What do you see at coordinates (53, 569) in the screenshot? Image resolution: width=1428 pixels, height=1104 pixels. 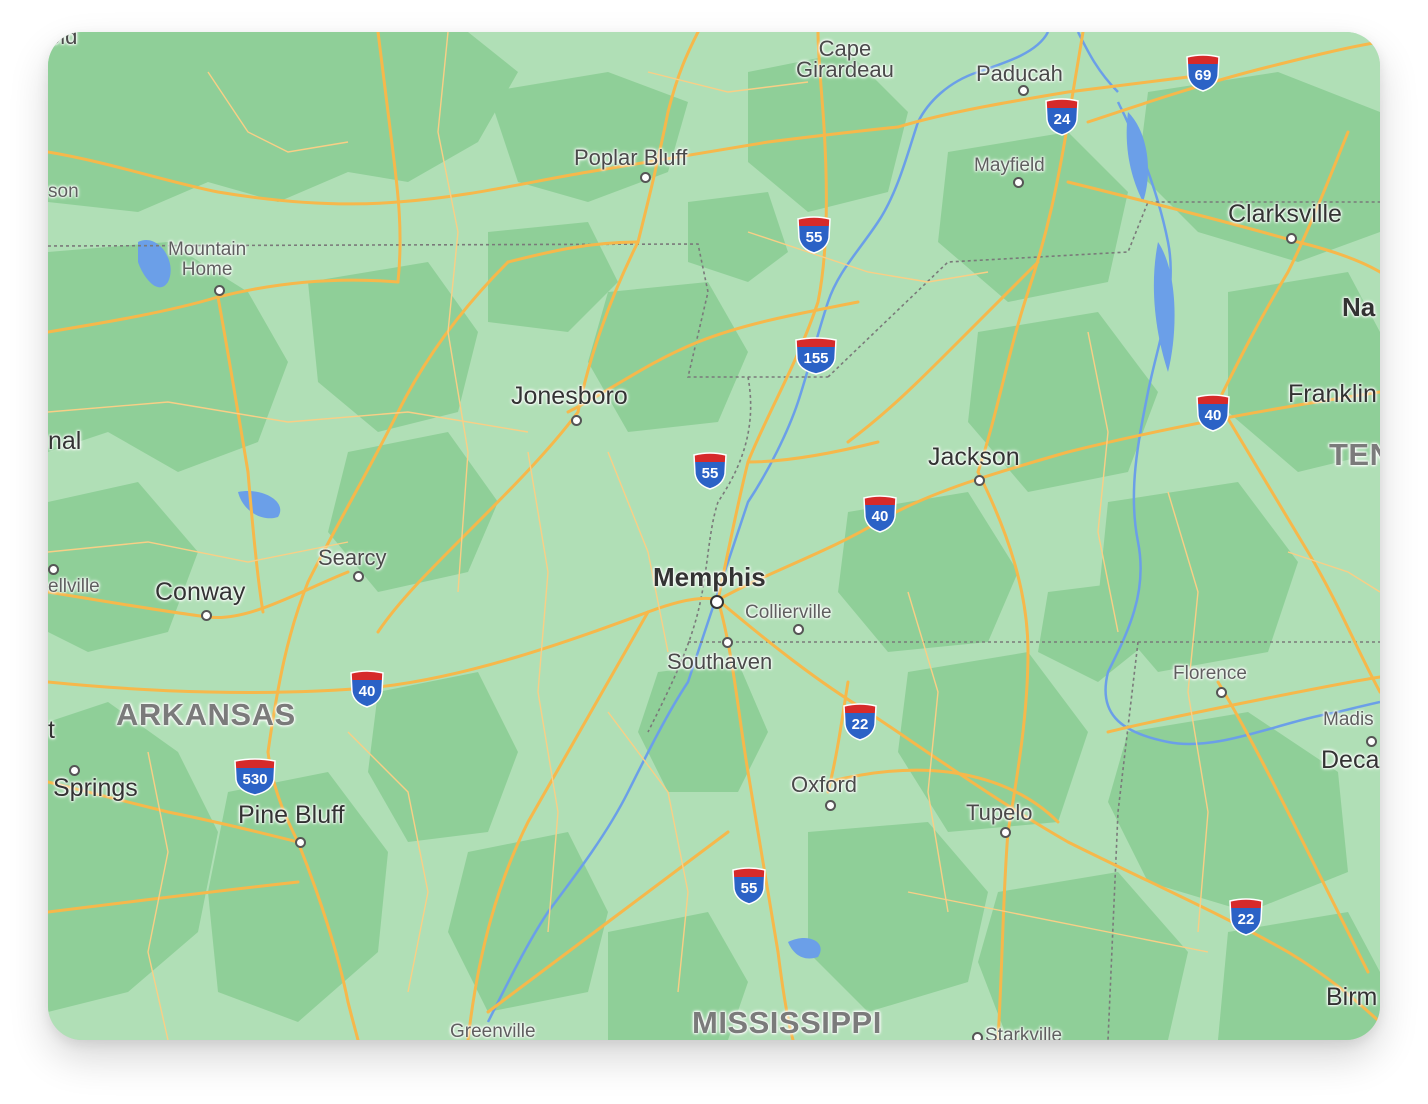 I see `bellville-dot` at bounding box center [53, 569].